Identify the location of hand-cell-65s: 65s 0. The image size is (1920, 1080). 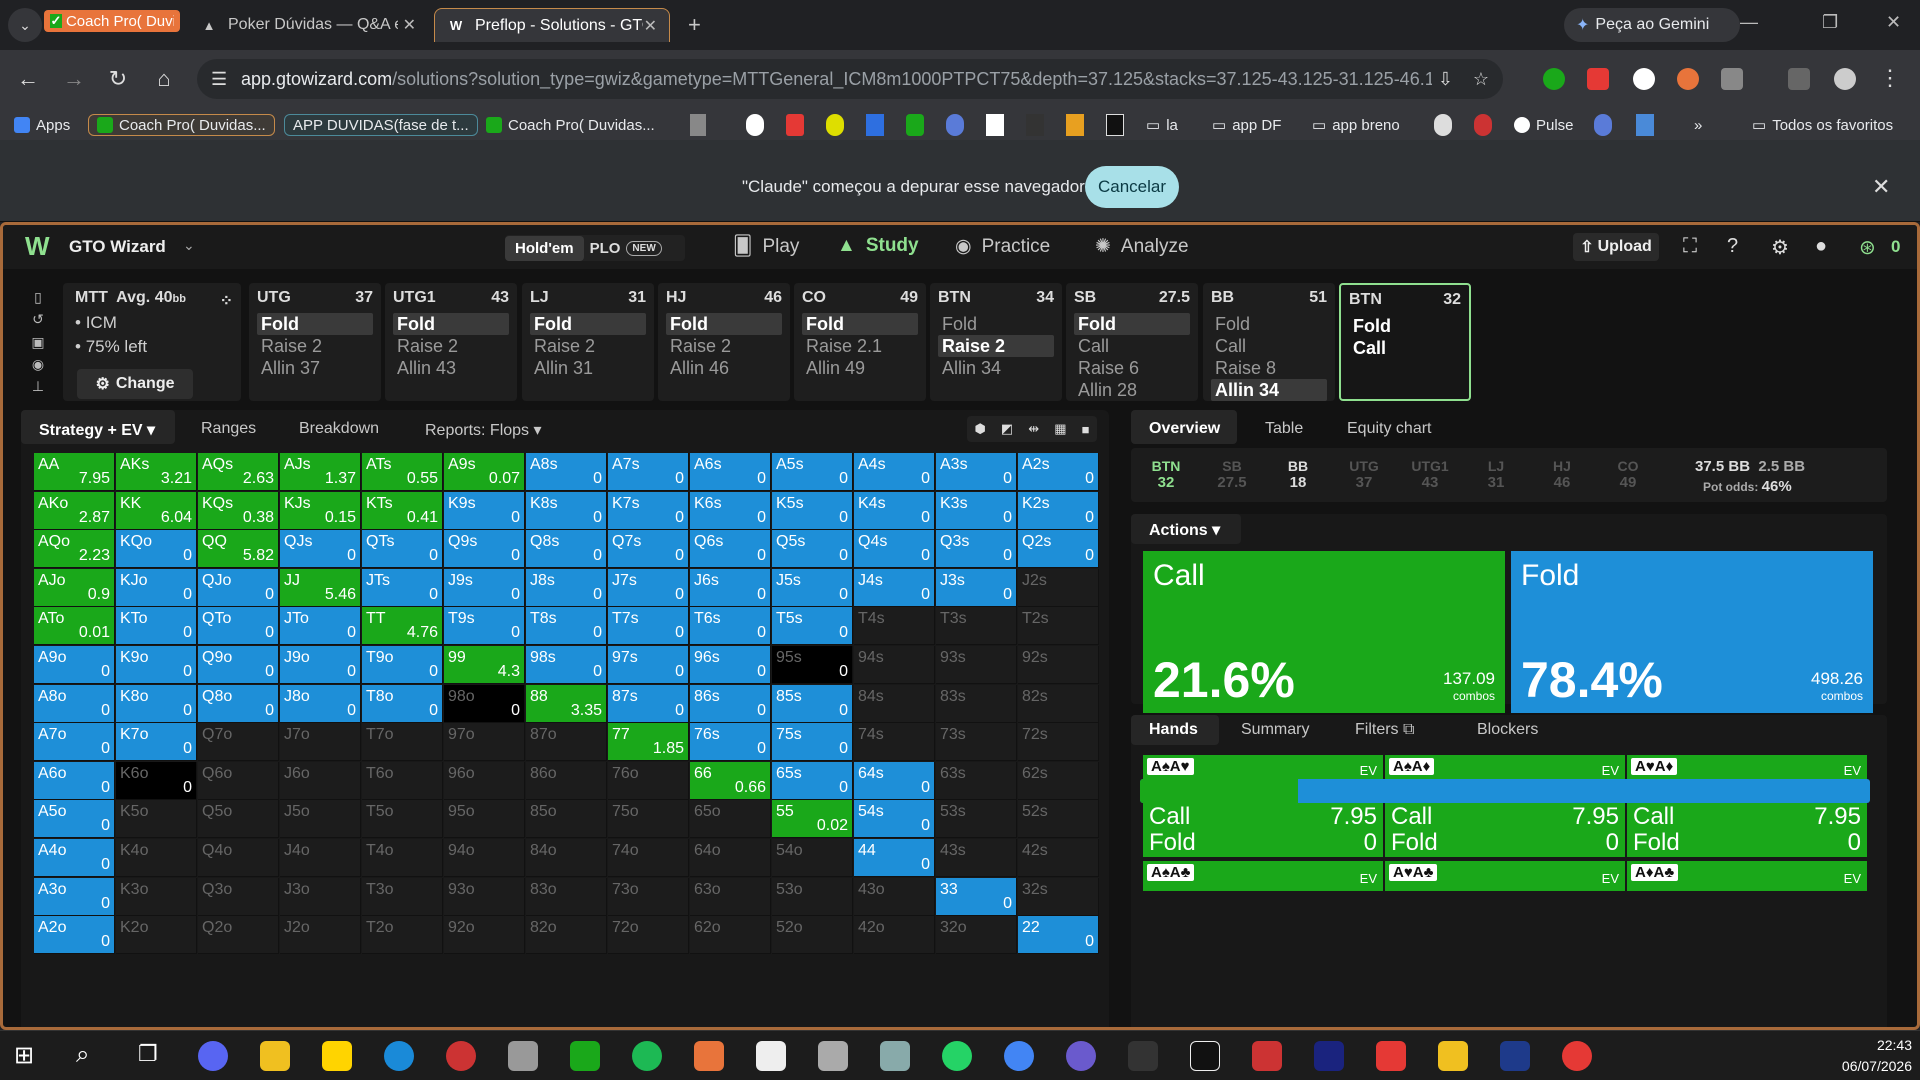
(812, 780).